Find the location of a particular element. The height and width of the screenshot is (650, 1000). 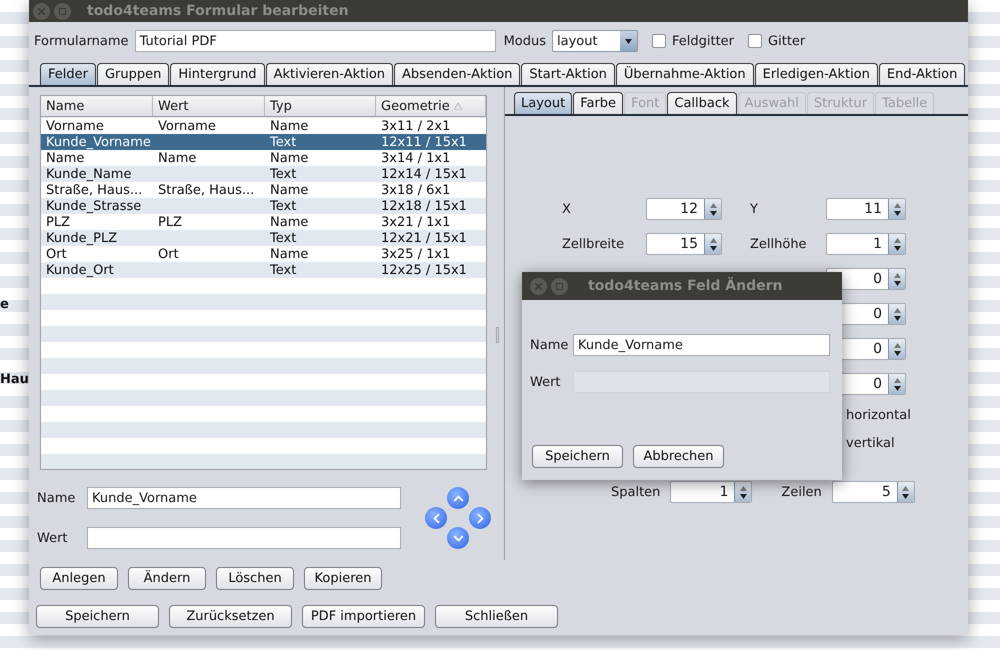

tab: Font is located at coordinates (645, 103).